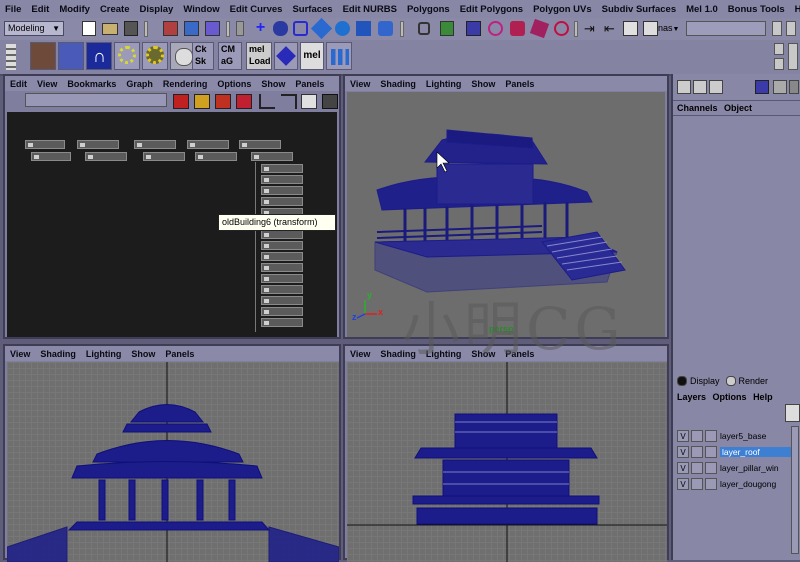  What do you see at coordinates (517, 28) in the screenshot?
I see `snap-point-icon` at bounding box center [517, 28].